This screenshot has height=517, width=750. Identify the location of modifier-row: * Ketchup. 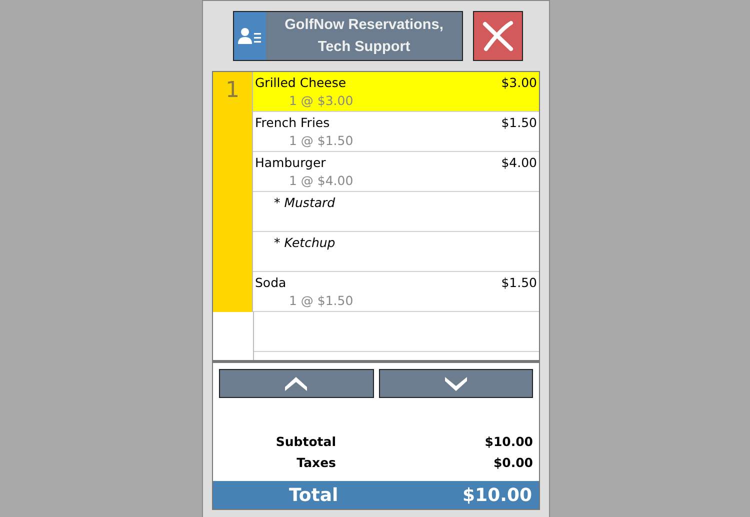
(396, 252).